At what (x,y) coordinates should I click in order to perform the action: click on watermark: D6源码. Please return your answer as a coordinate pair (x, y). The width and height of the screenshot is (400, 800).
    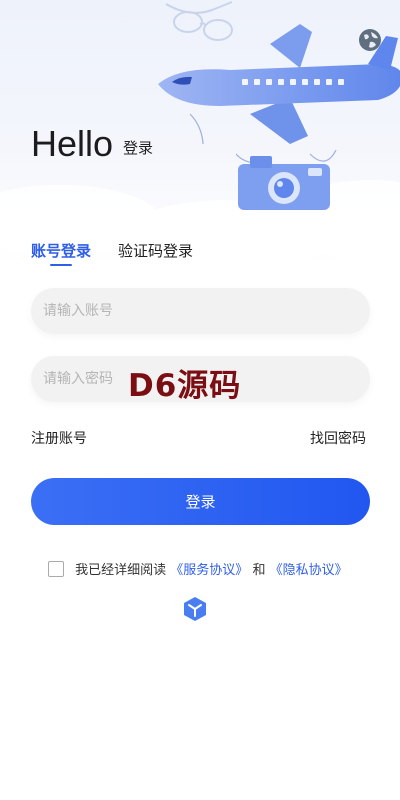
    Looking at the image, I should click on (185, 386).